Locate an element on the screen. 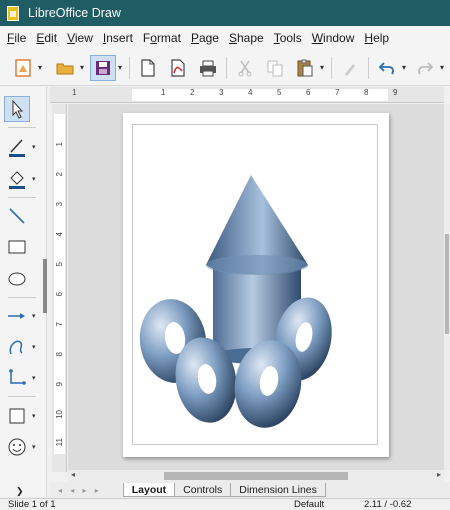 The width and height of the screenshot is (450, 510). connector-tool: ▾ is located at coordinates (24, 378).